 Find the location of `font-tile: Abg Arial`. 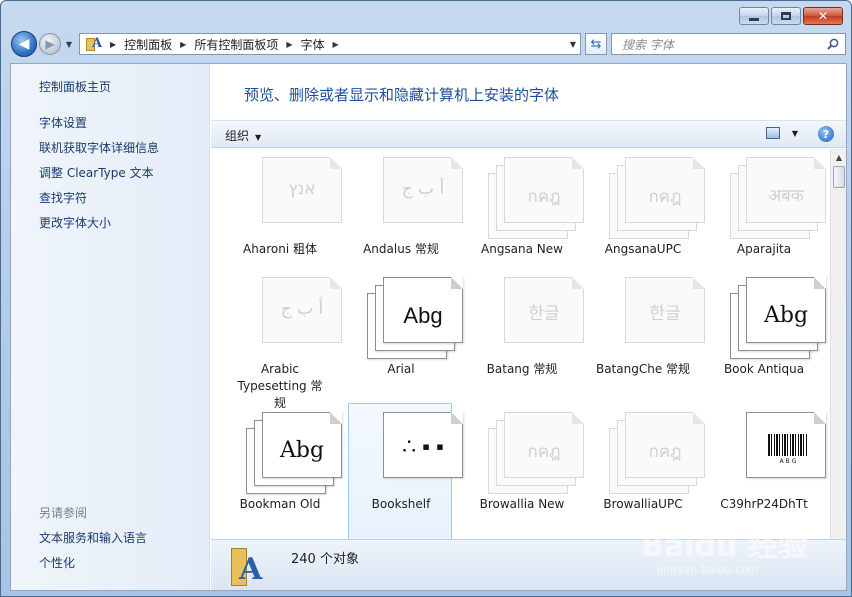

font-tile: Abg Arial is located at coordinates (406, 344).